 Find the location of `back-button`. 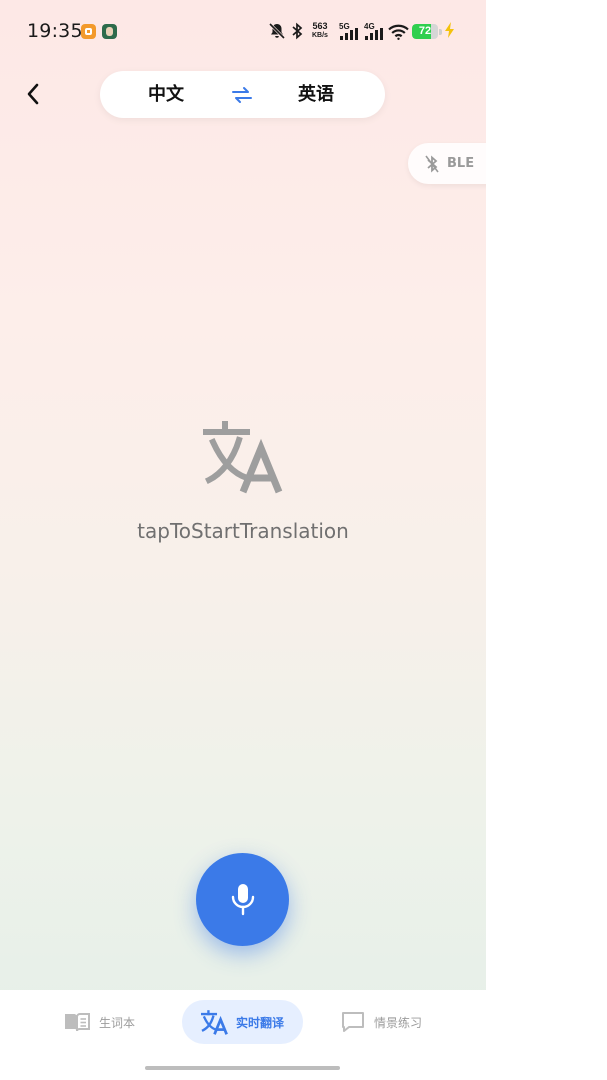

back-button is located at coordinates (33, 94).